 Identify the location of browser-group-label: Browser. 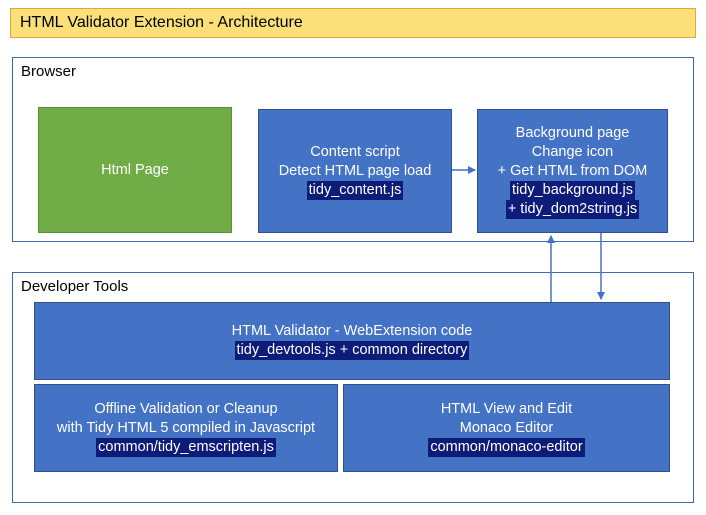
(49, 71).